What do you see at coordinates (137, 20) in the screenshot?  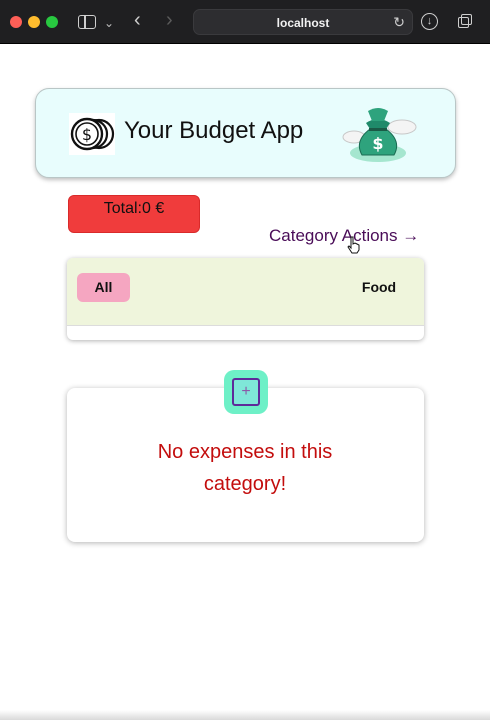 I see `back-arrow-icon: ‹` at bounding box center [137, 20].